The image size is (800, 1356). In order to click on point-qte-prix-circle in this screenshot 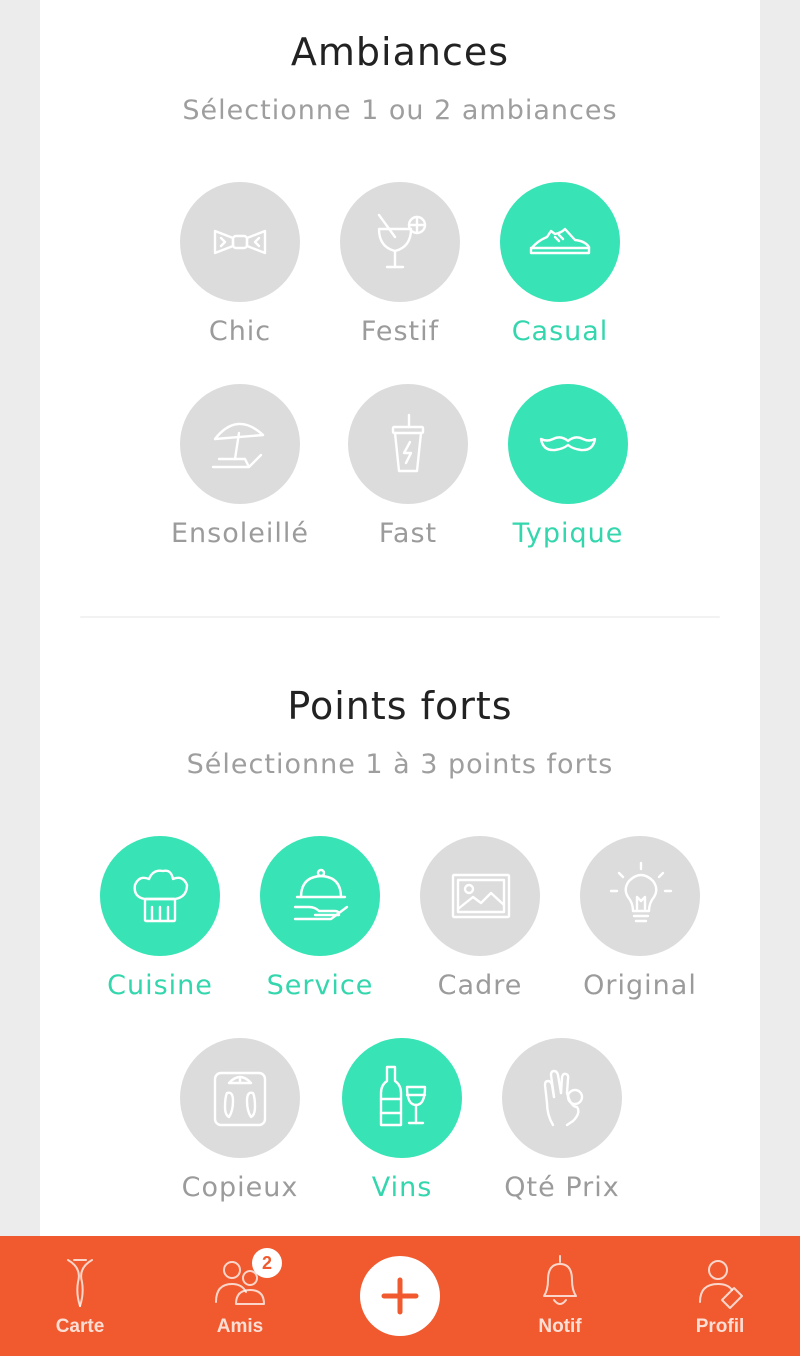, I will do `click(562, 1098)`.